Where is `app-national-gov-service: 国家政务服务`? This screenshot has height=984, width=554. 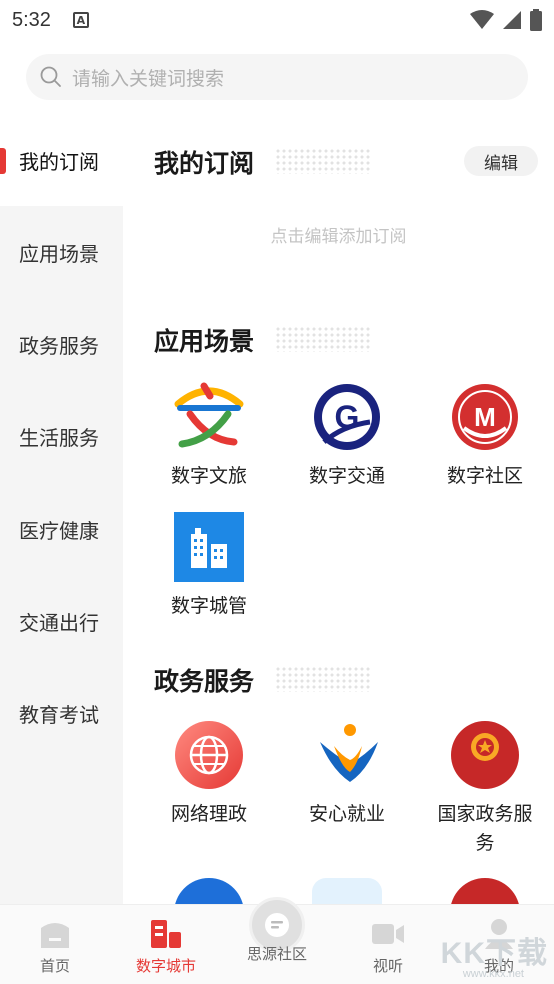 app-national-gov-service: 国家政务服务 is located at coordinates (484, 789).